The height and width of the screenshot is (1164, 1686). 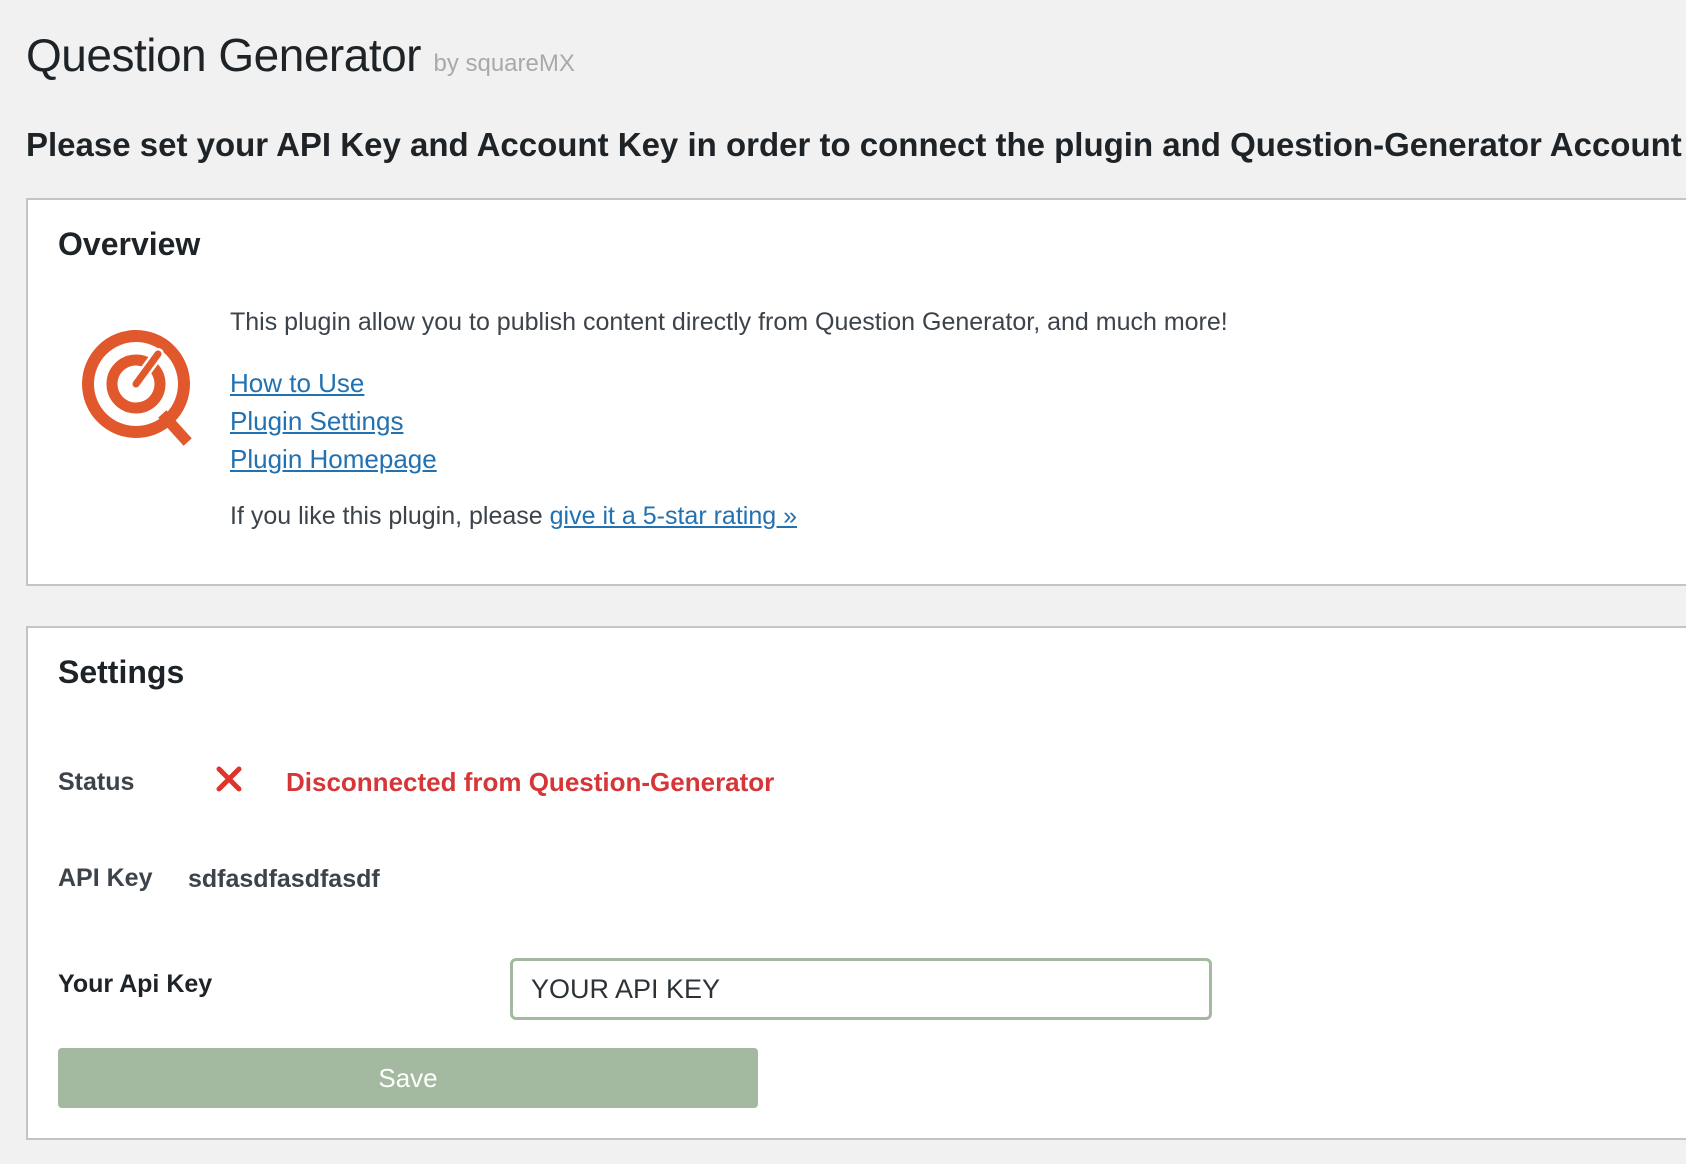 What do you see at coordinates (284, 879) in the screenshot?
I see `api-key-value: sdfasdfasdfasdf` at bounding box center [284, 879].